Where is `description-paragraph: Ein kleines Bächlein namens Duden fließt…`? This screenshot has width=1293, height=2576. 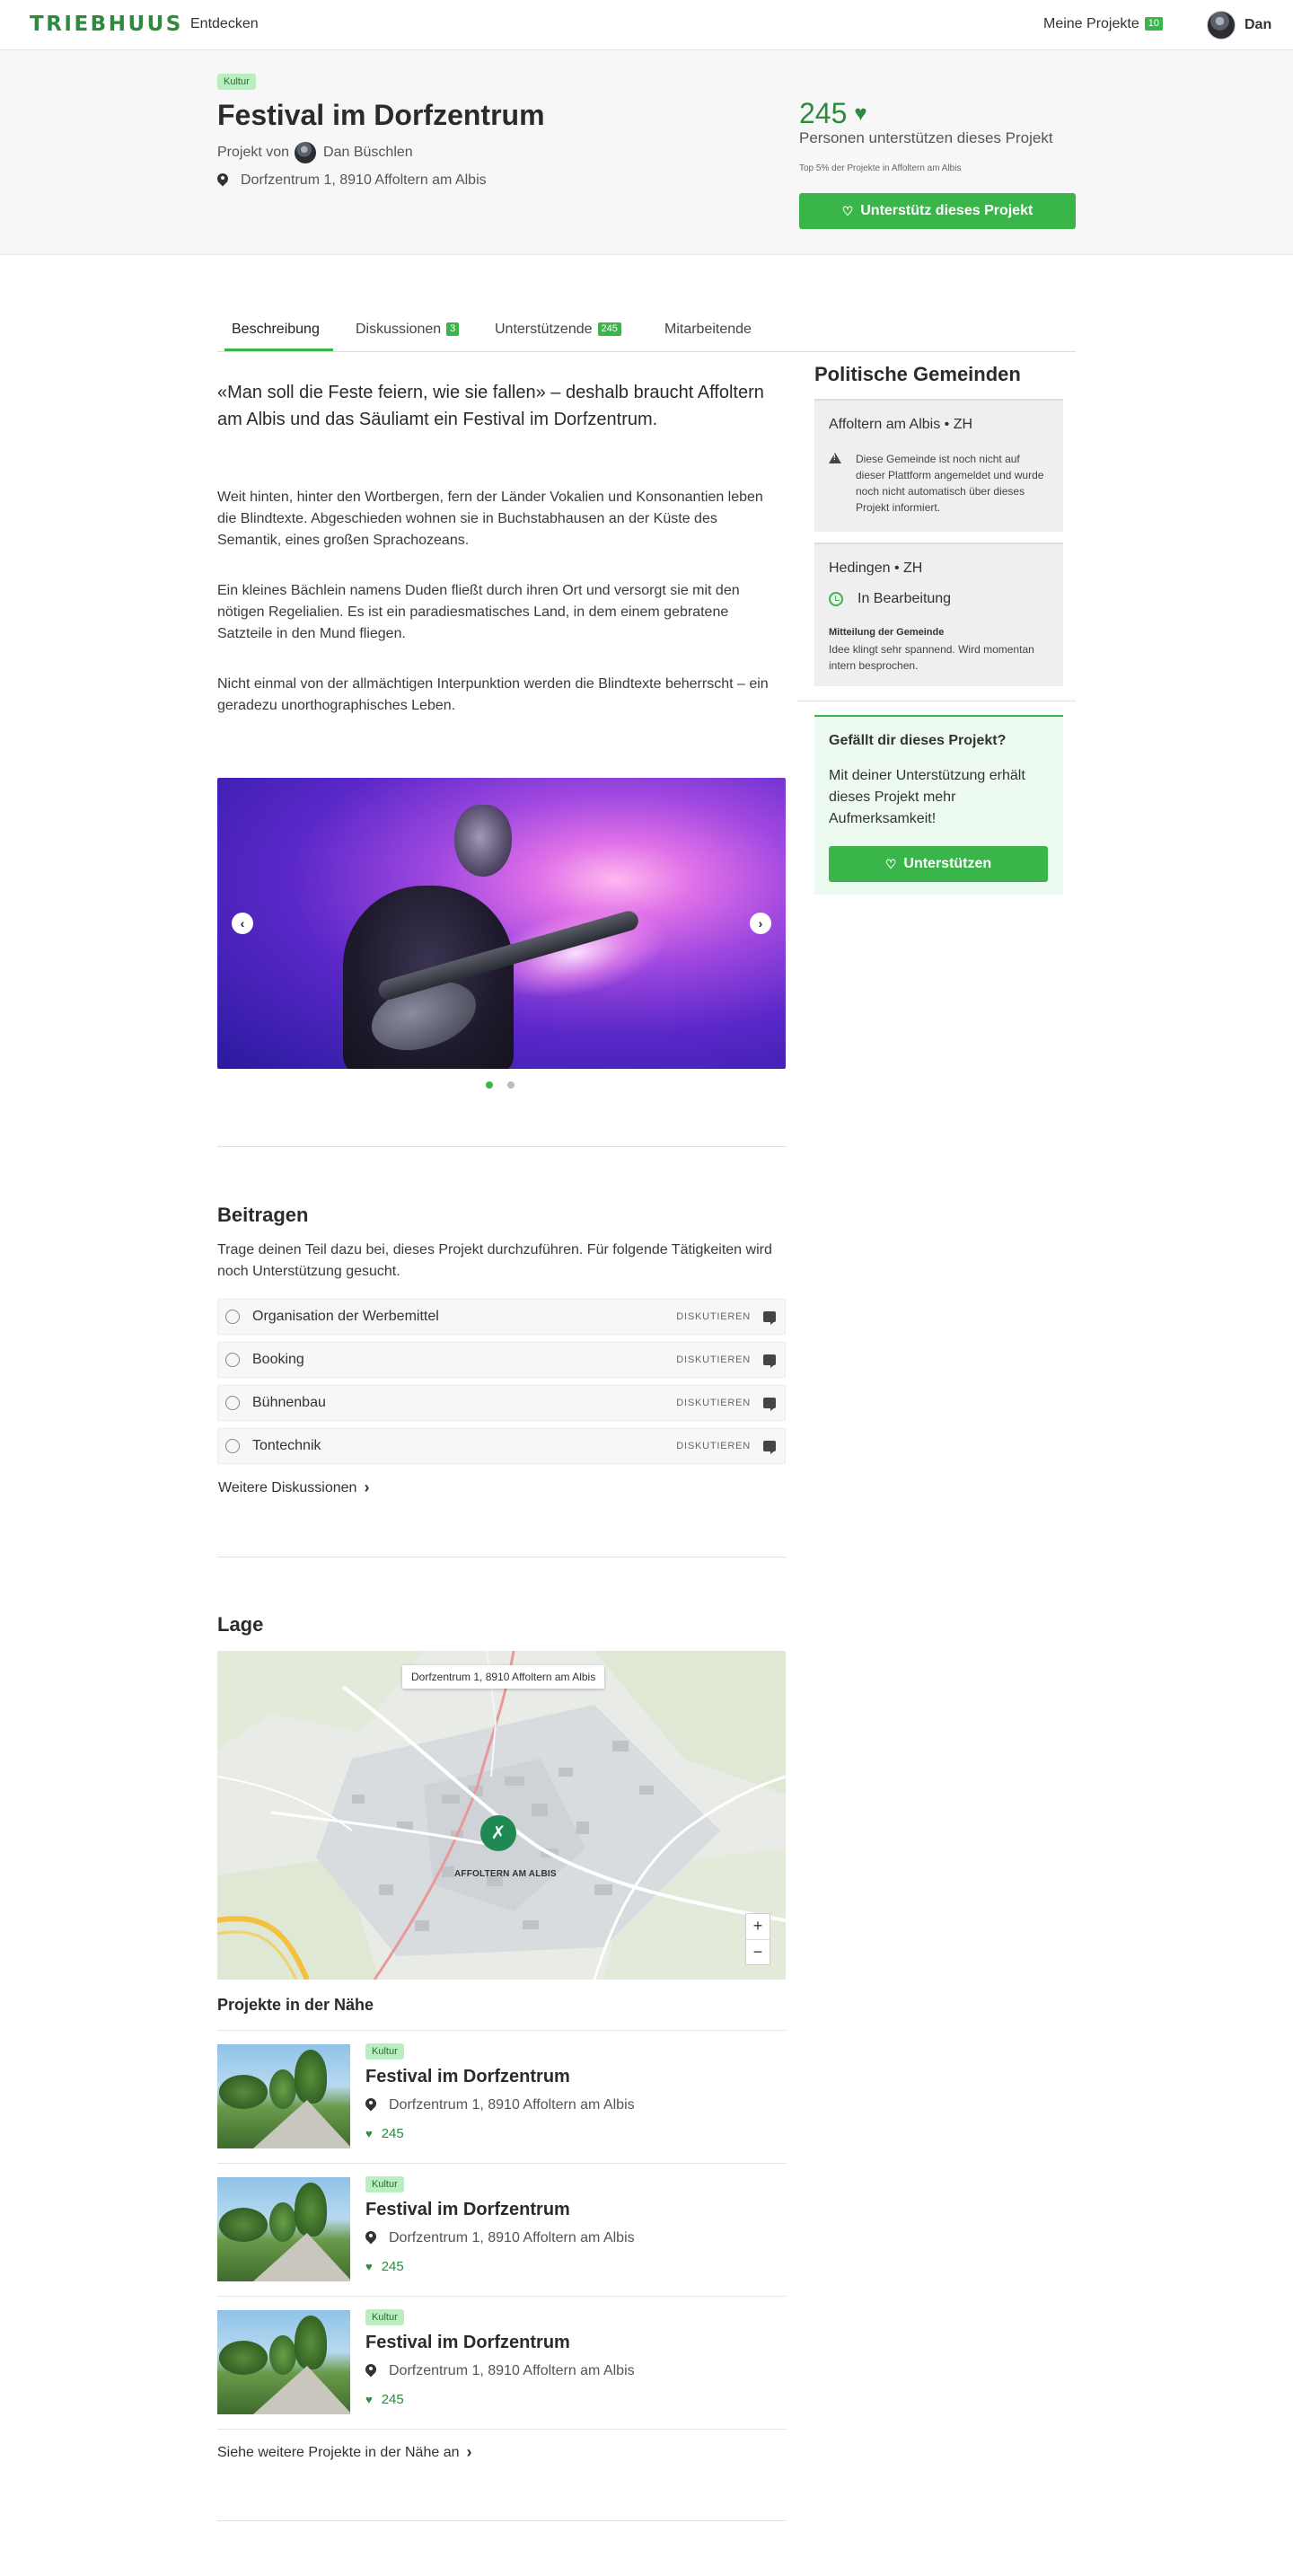 description-paragraph: Ein kleines Bächlein namens Duden fließt… is located at coordinates (478, 612).